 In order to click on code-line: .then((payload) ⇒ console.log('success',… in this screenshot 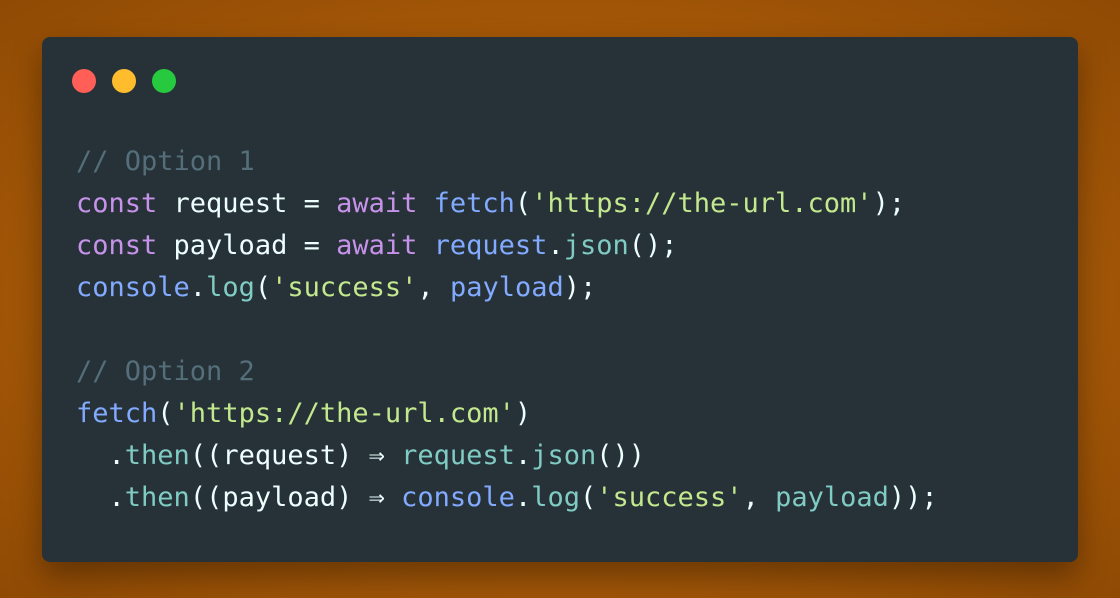, I will do `click(507, 498)`.